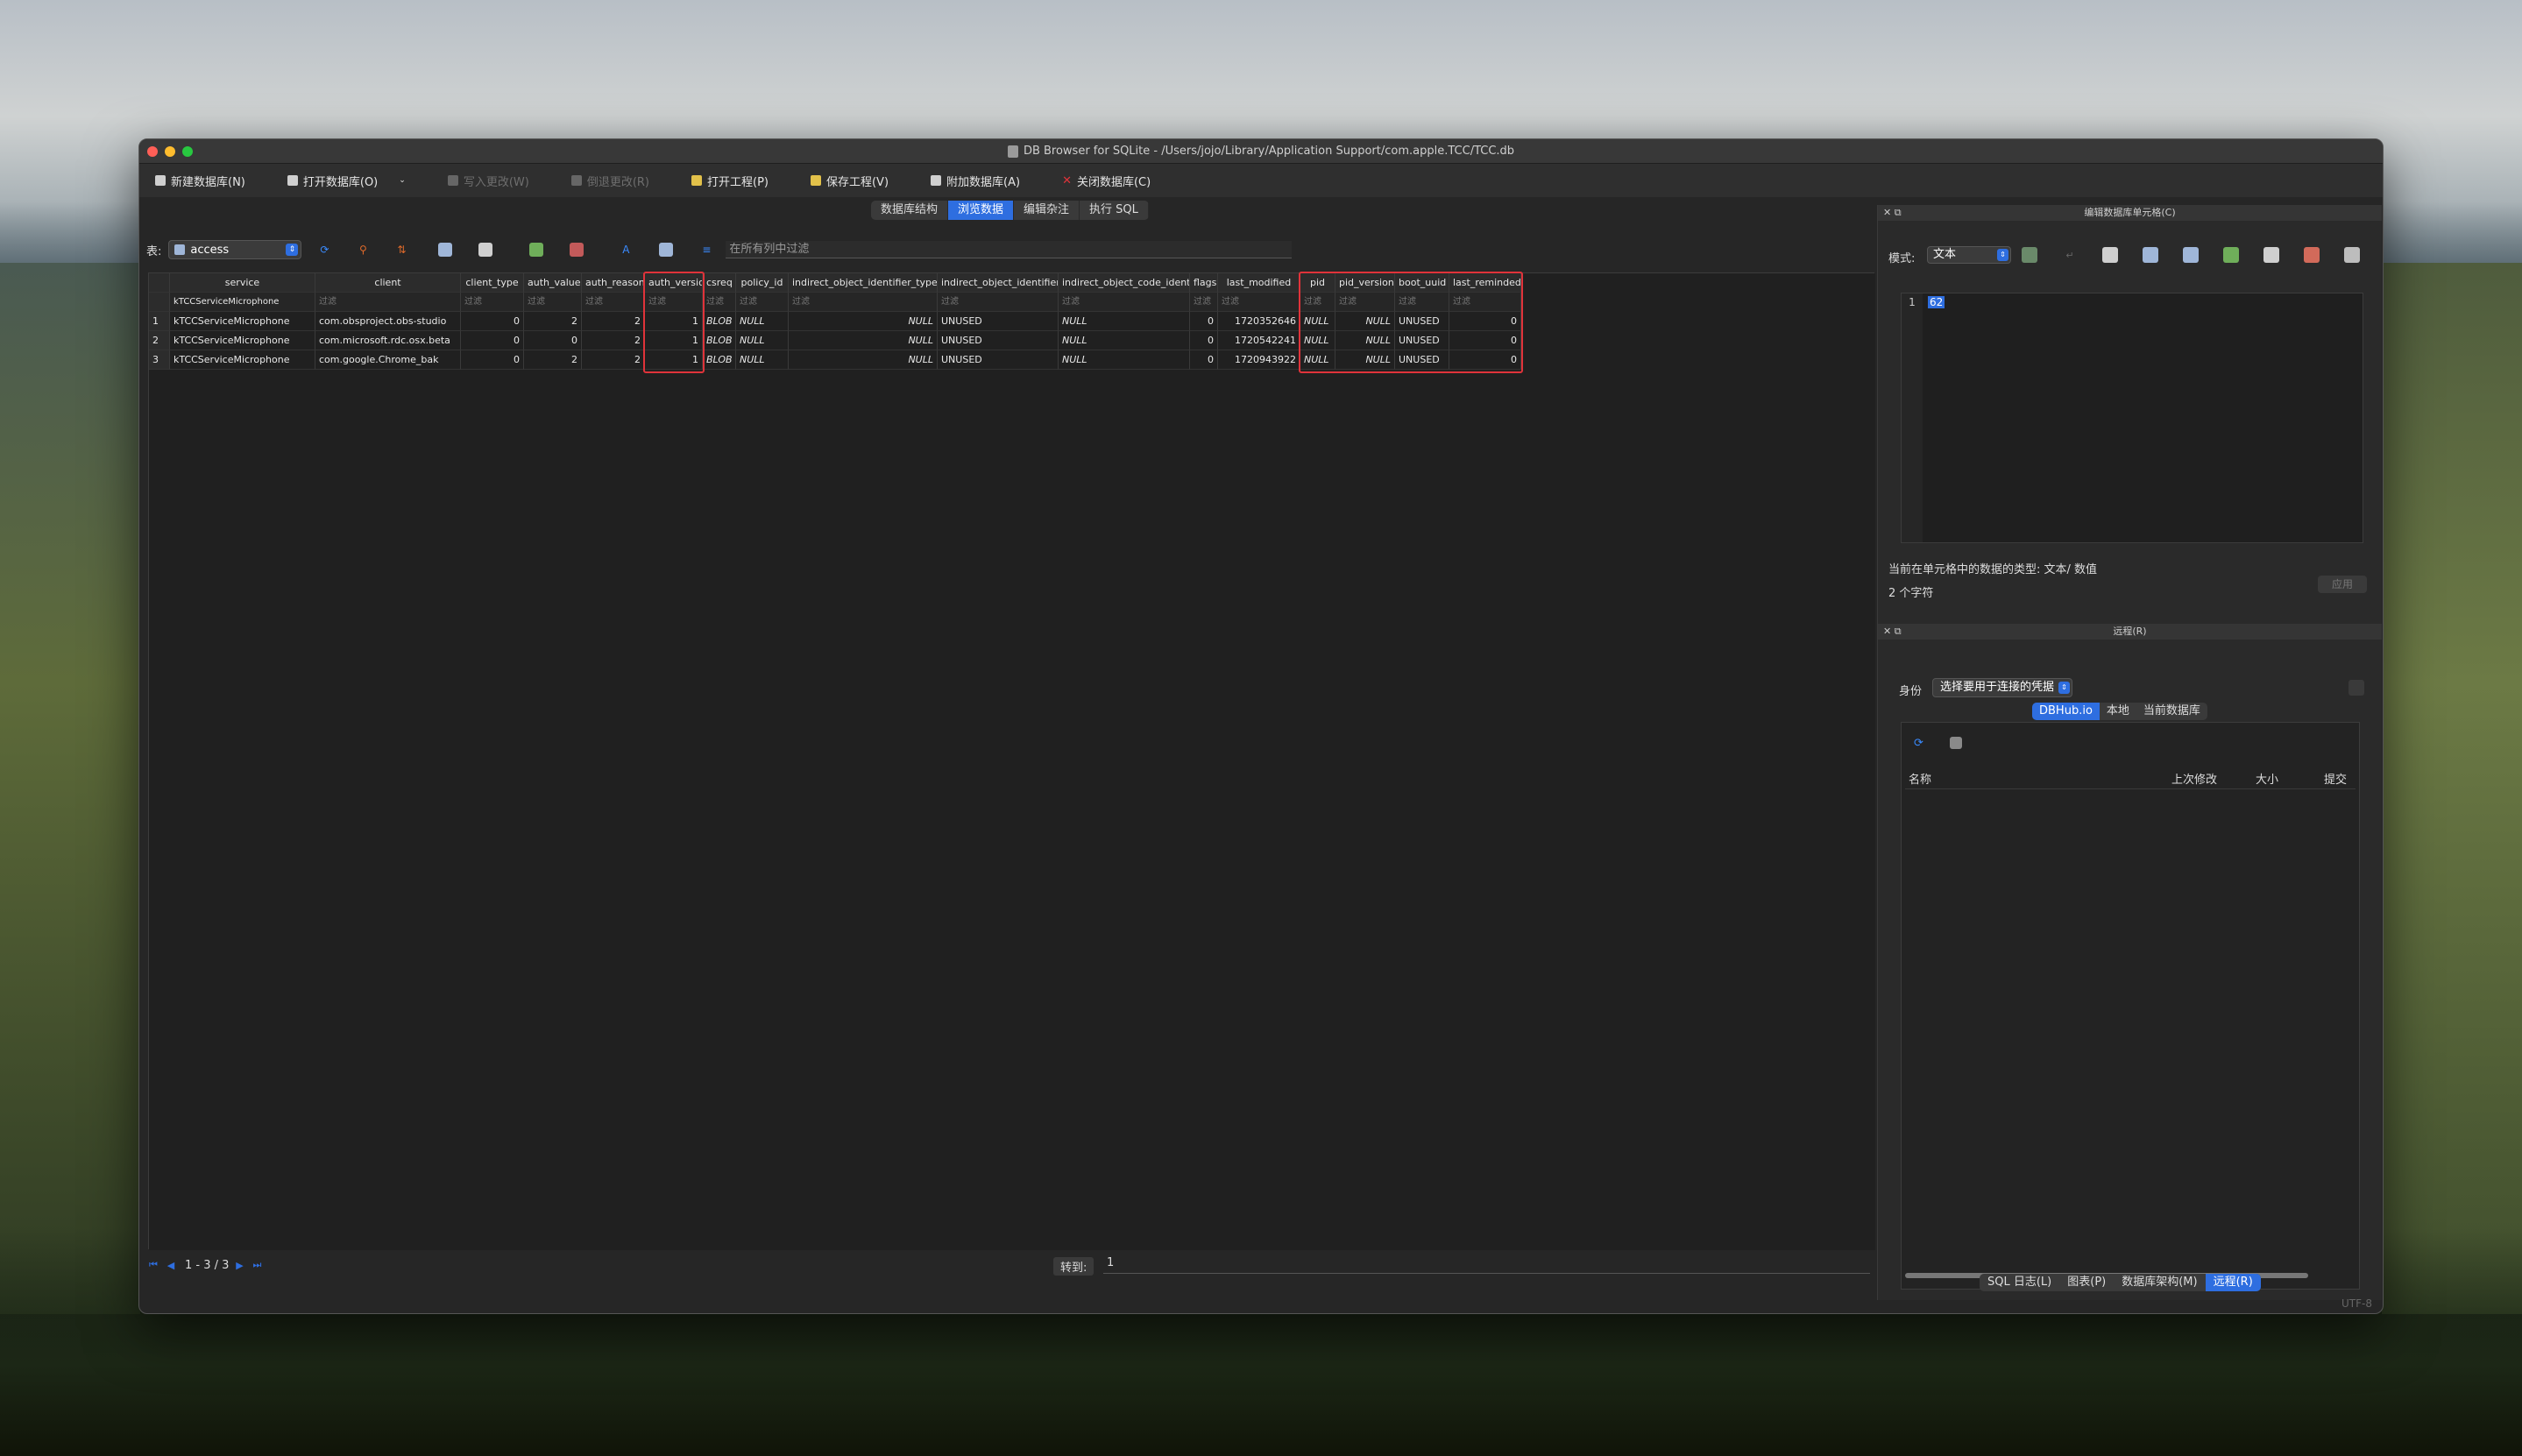 This screenshot has width=2522, height=1456. Describe the element at coordinates (346, 181) in the screenshot. I see `open-database-button: 打开数据库(O) ⌄` at that location.